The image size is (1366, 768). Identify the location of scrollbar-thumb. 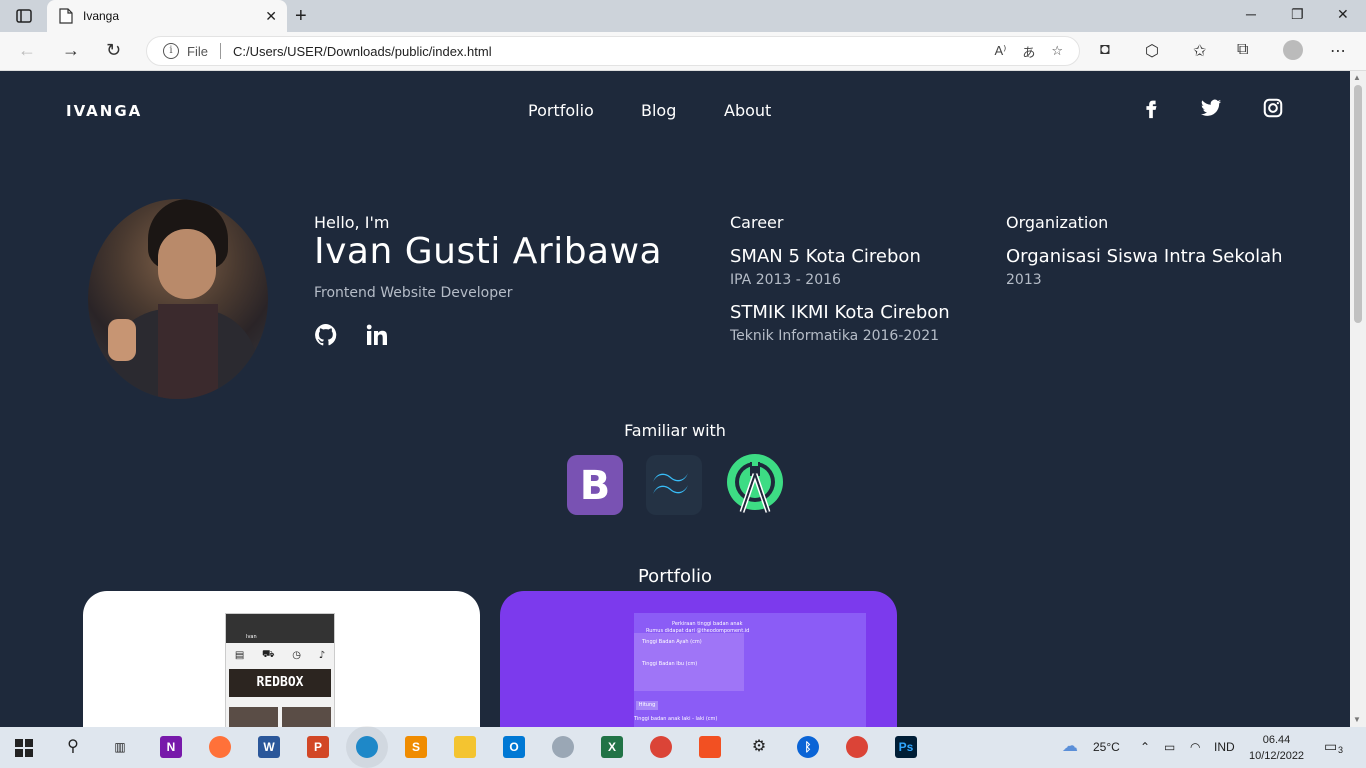
(1358, 204).